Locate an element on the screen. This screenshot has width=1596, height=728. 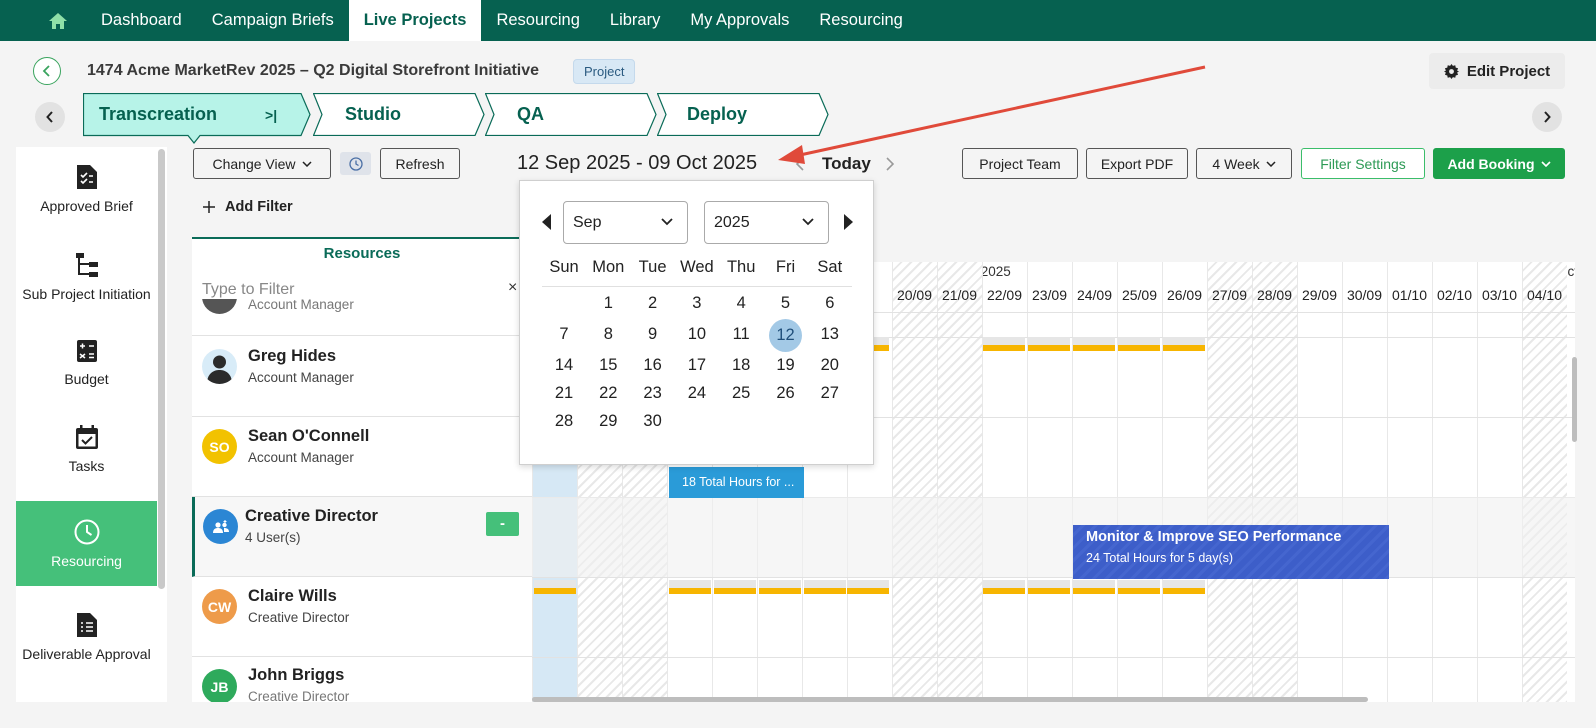
calendar-day: 19 is located at coordinates (786, 365).